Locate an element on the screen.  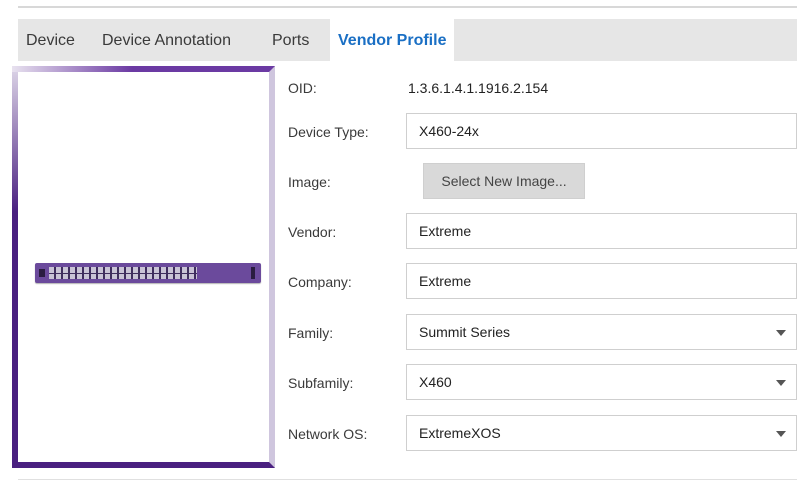
family-label: Family: is located at coordinates (311, 333).